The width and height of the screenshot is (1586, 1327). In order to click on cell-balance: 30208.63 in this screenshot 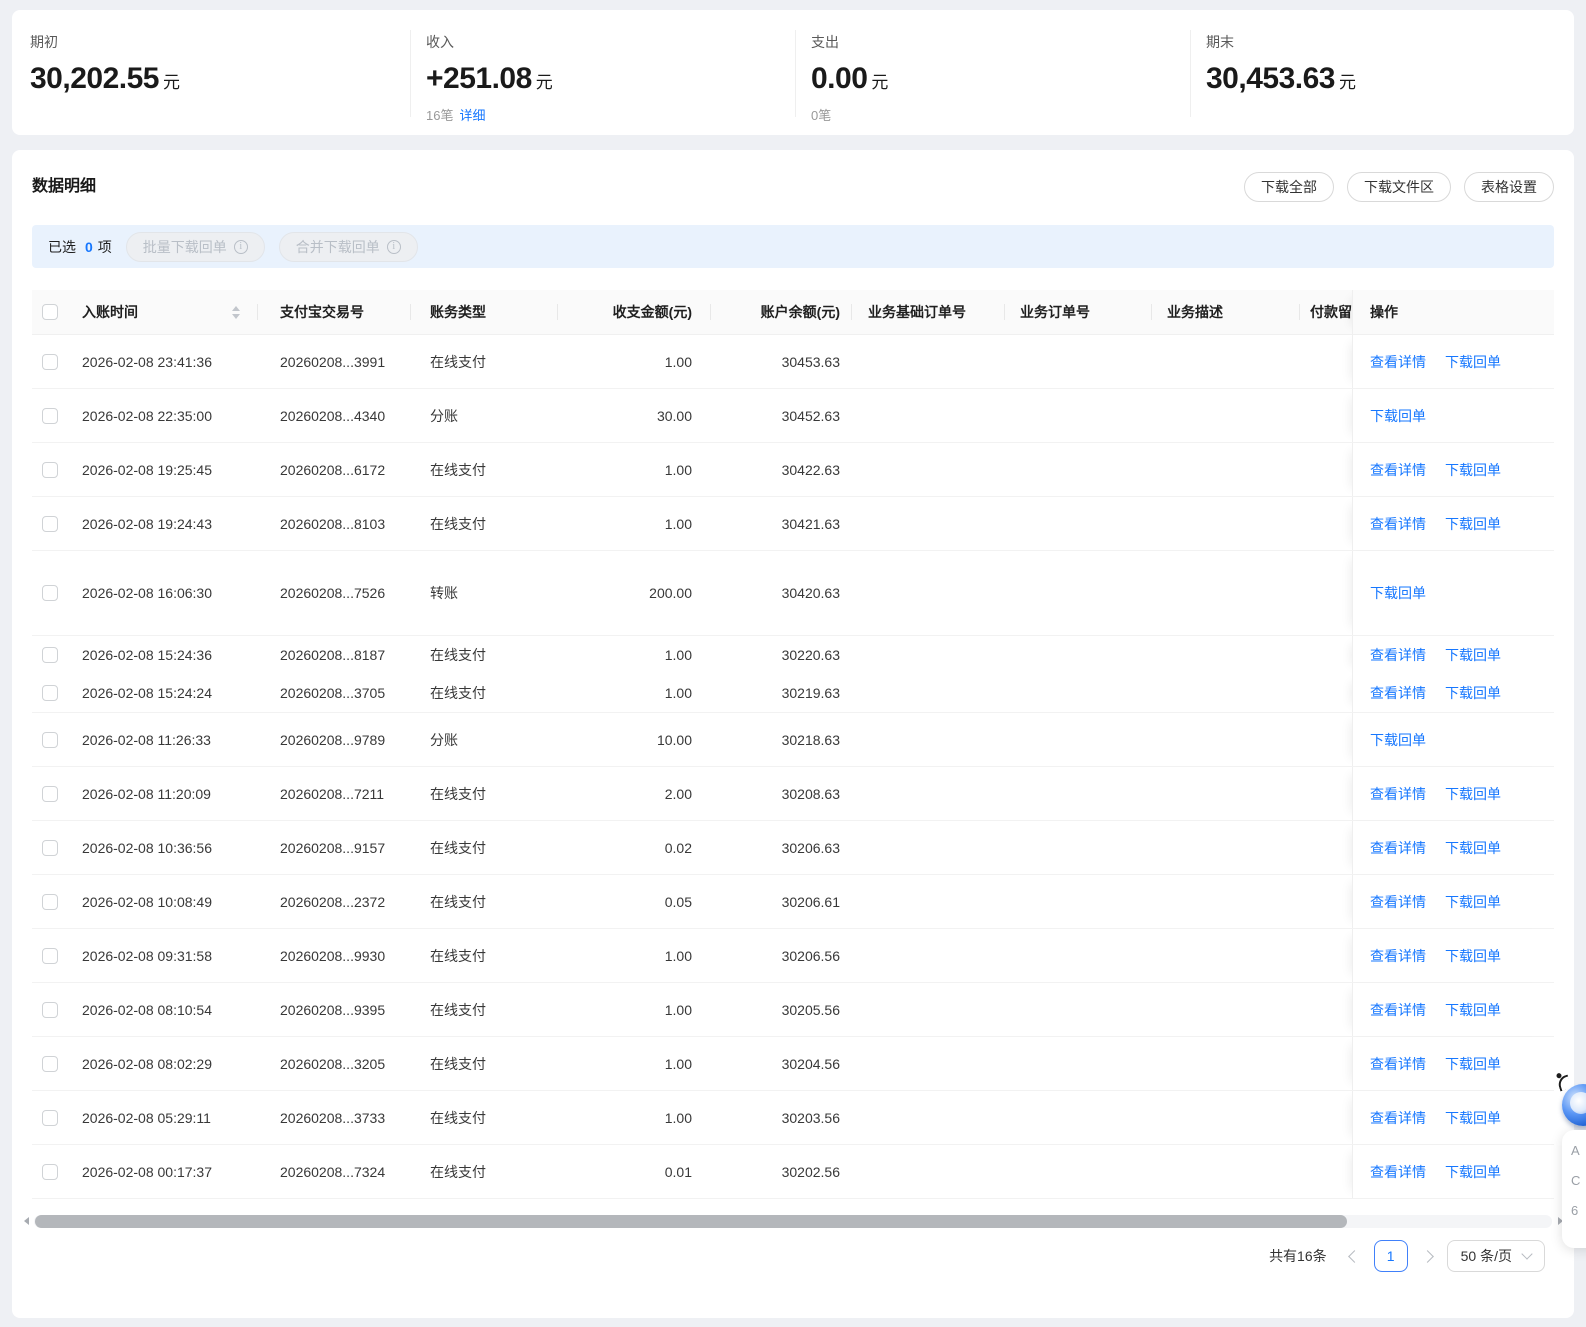, I will do `click(810, 793)`.